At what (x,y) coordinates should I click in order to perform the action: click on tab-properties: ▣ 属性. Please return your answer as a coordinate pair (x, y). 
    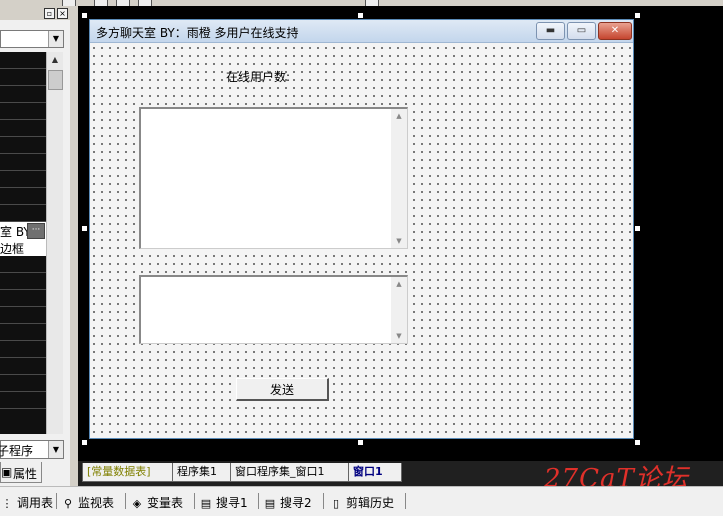
    Looking at the image, I should click on (21, 472).